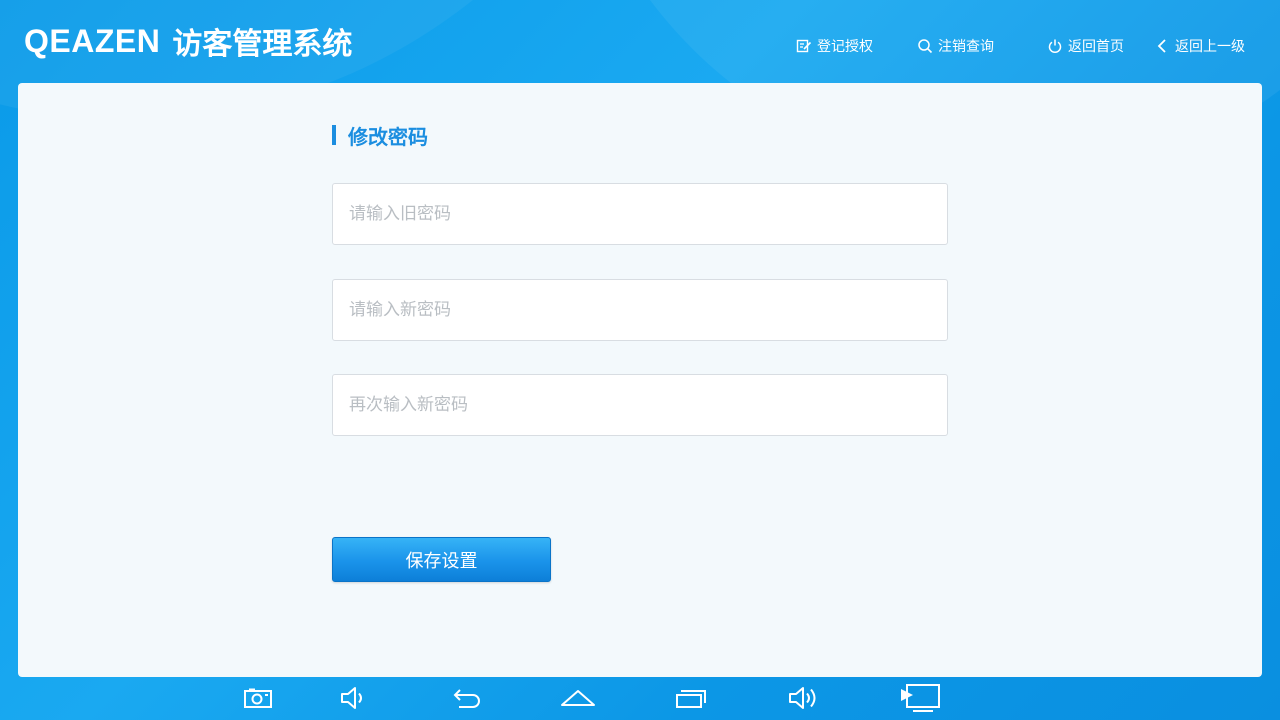 This screenshot has width=1280, height=720. What do you see at coordinates (640, 41) in the screenshot?
I see `app-header: QEAZEN 访客管理系统 登记授权 注销查询 返回首页 返回上一级` at bounding box center [640, 41].